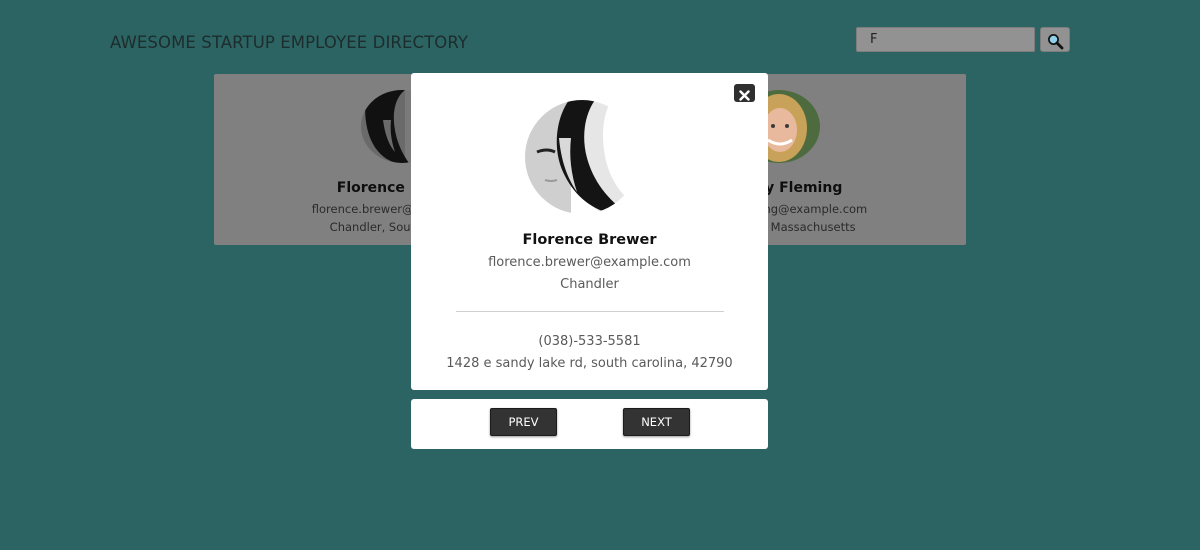 This screenshot has width=1200, height=550. What do you see at coordinates (656, 422) in the screenshot?
I see `next-button: NEXT` at bounding box center [656, 422].